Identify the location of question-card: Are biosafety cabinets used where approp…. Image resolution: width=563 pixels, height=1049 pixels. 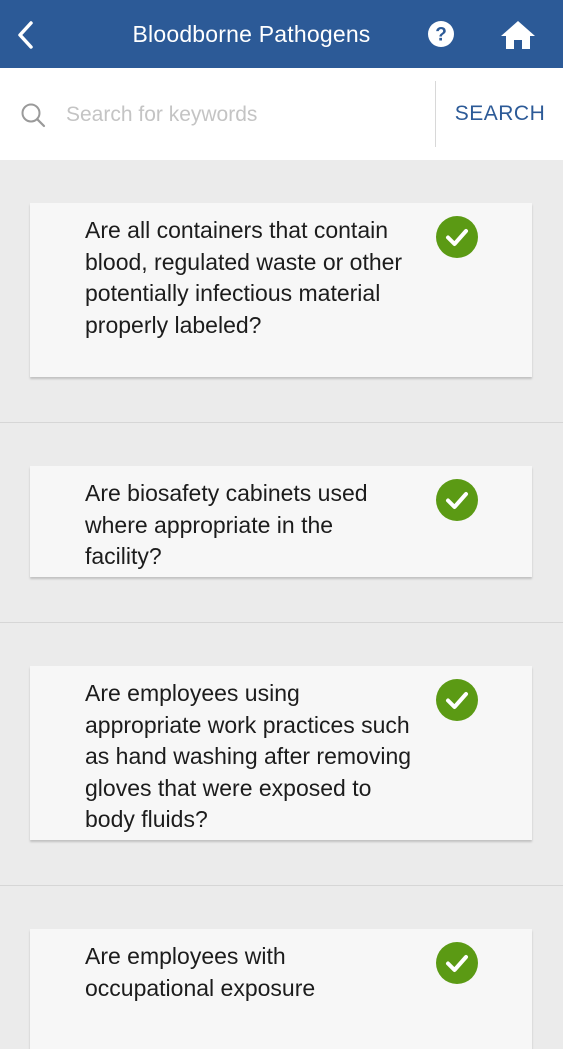
(281, 521).